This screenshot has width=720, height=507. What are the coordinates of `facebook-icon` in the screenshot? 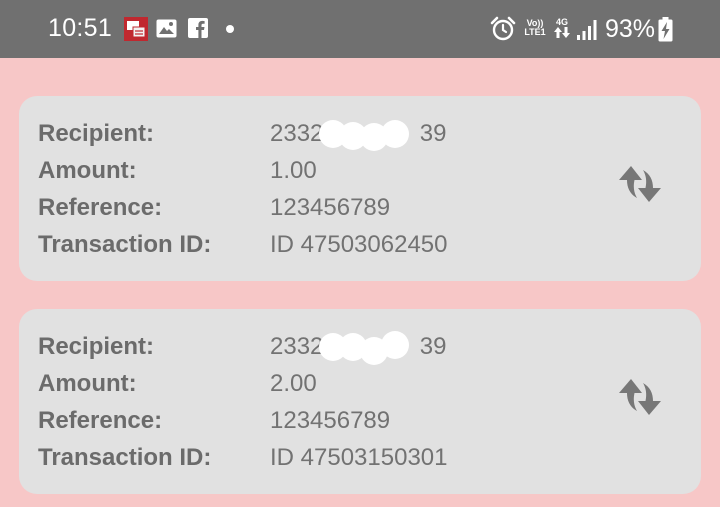 It's located at (198, 28).